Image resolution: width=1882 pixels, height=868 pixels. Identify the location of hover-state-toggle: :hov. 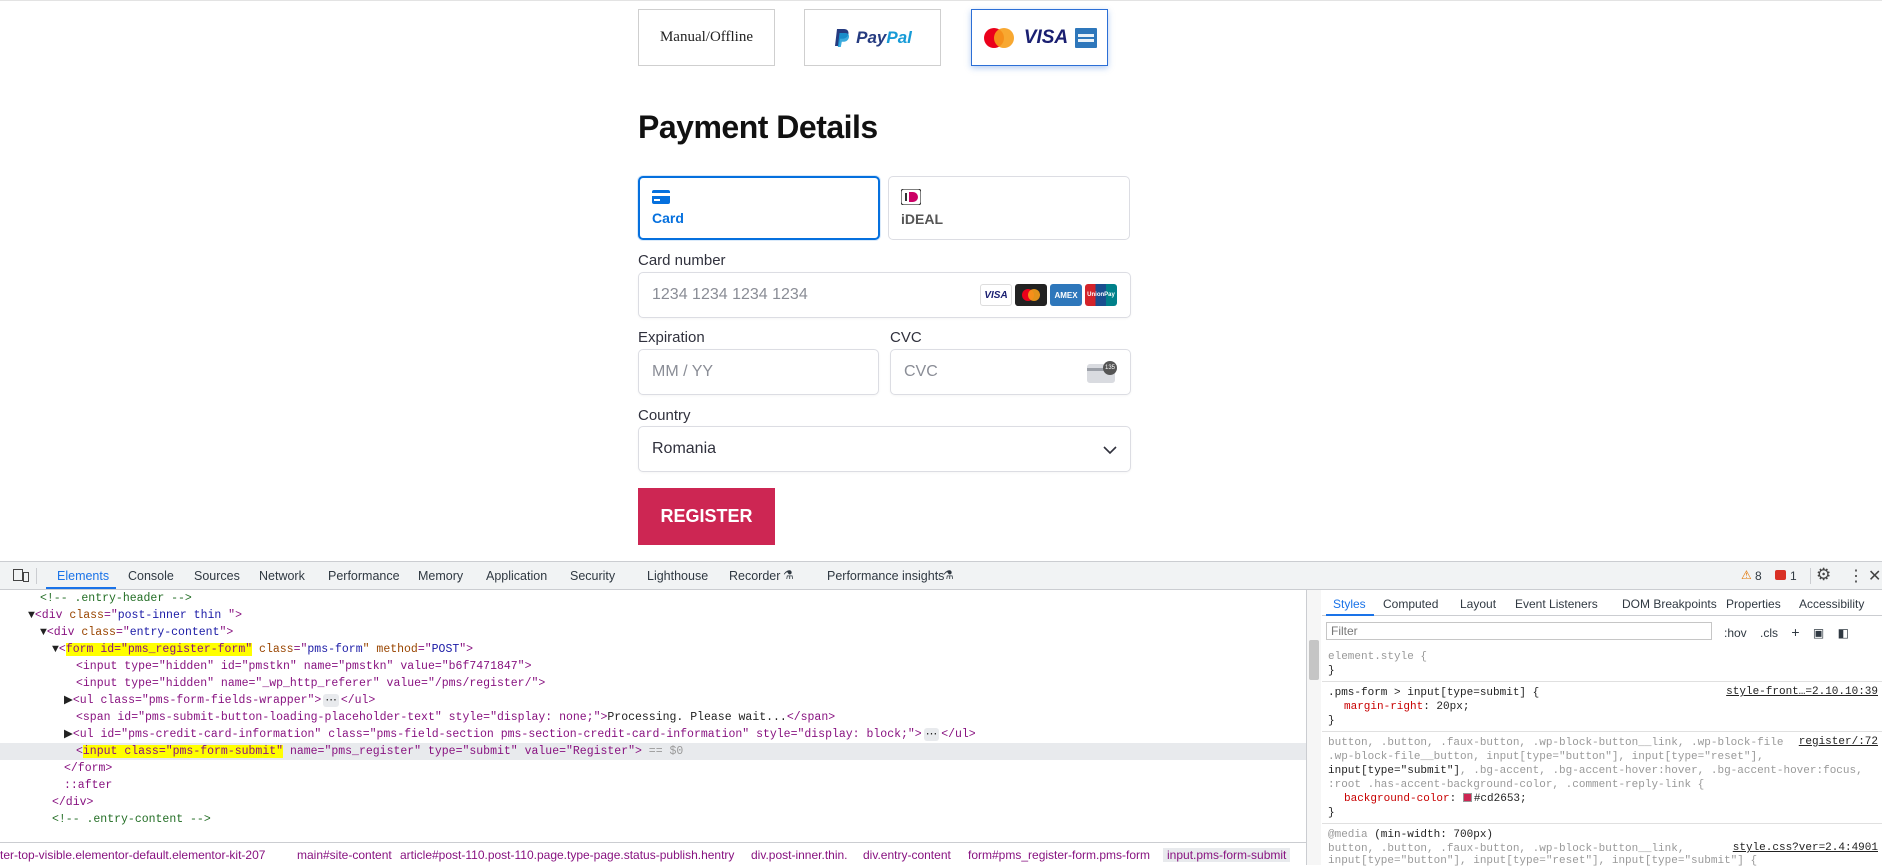
(1735, 633).